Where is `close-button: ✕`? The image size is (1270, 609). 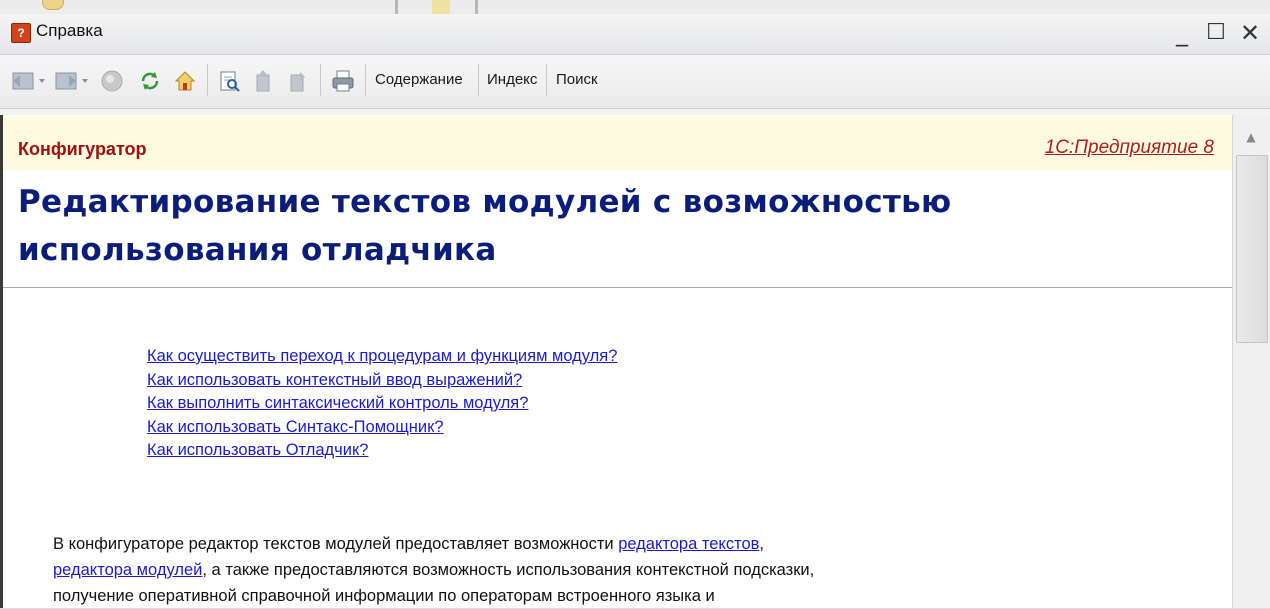 close-button: ✕ is located at coordinates (1250, 33).